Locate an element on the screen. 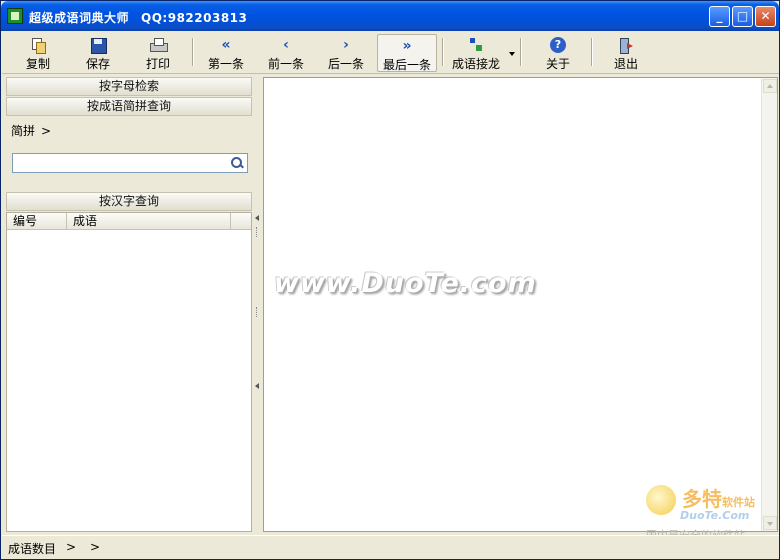 The image size is (780, 560). window-title-text: 超级成语词典大师 is located at coordinates (79, 18).